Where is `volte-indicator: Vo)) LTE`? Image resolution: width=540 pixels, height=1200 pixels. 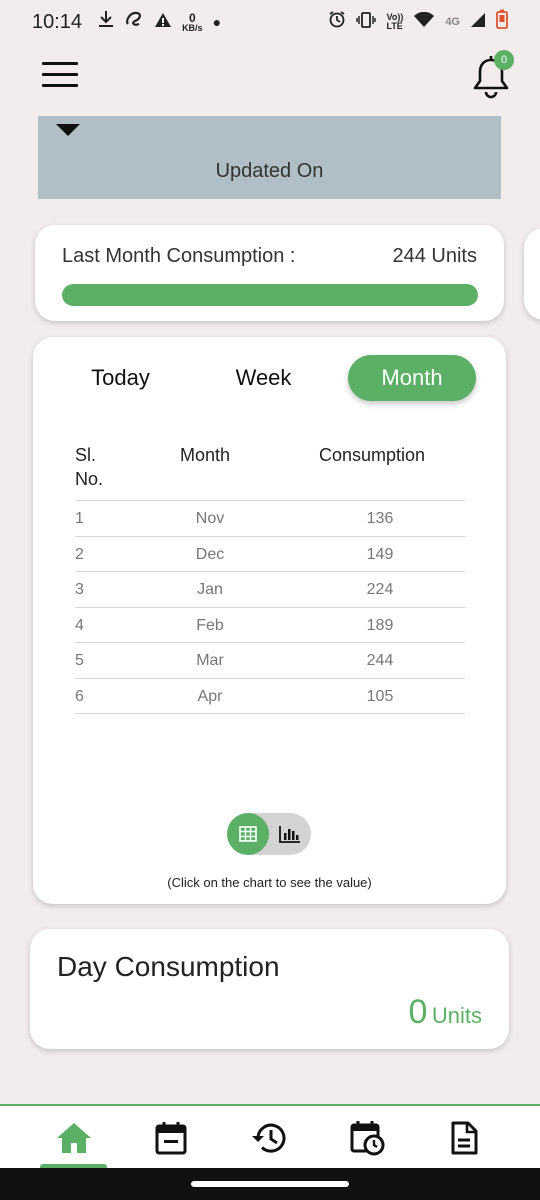 volte-indicator: Vo)) LTE is located at coordinates (395, 21).